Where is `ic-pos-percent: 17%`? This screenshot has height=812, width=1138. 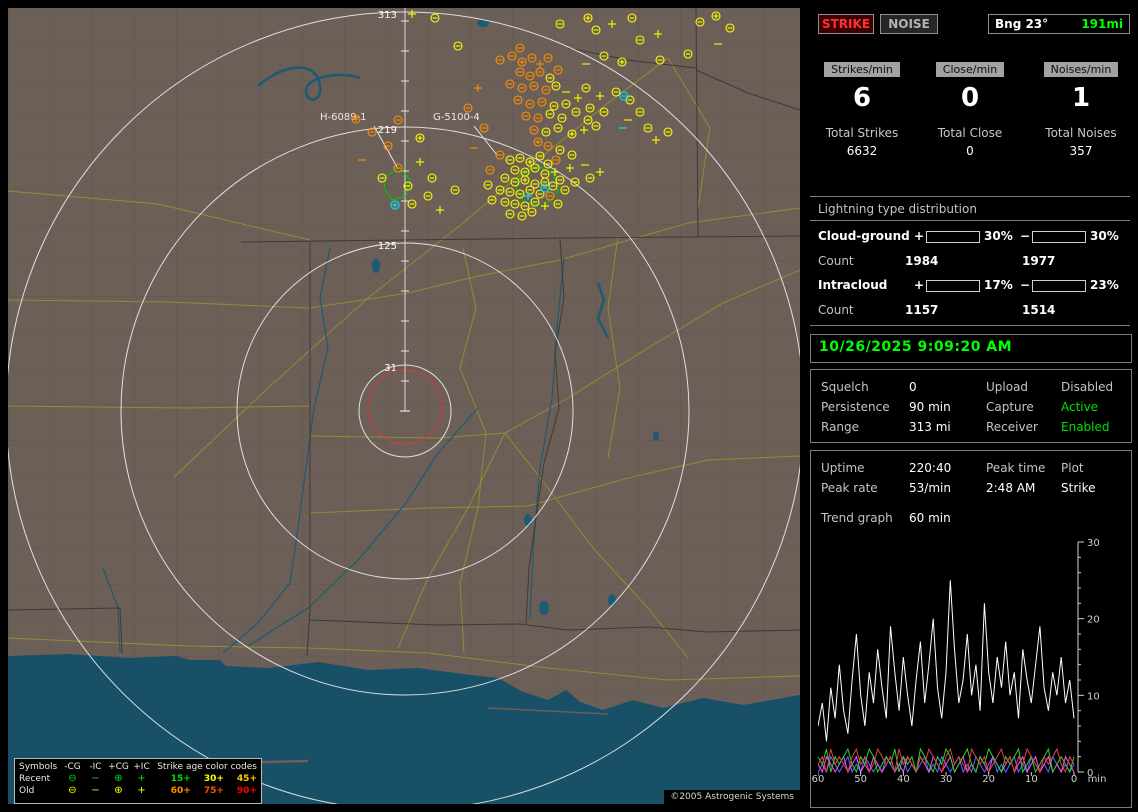
ic-pos-percent: 17% is located at coordinates (998, 285).